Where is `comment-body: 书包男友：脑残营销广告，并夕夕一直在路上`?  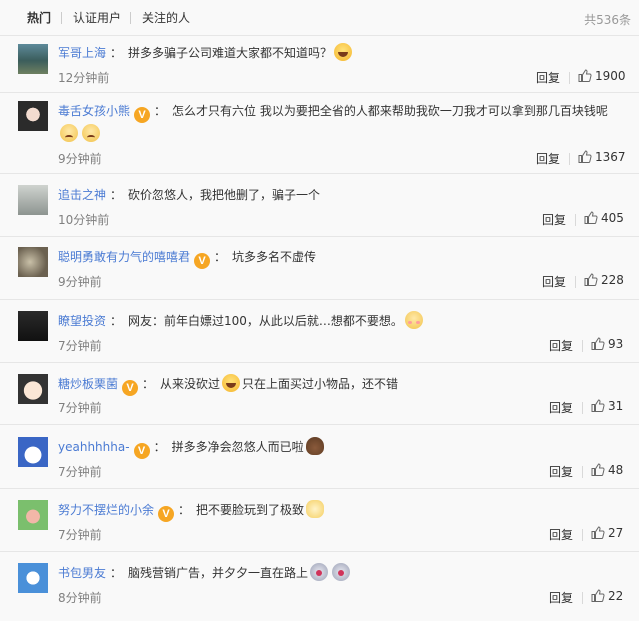
comment-body: 书包男友：脑残营销广告，并夕夕一直在路上 is located at coordinates (343, 573).